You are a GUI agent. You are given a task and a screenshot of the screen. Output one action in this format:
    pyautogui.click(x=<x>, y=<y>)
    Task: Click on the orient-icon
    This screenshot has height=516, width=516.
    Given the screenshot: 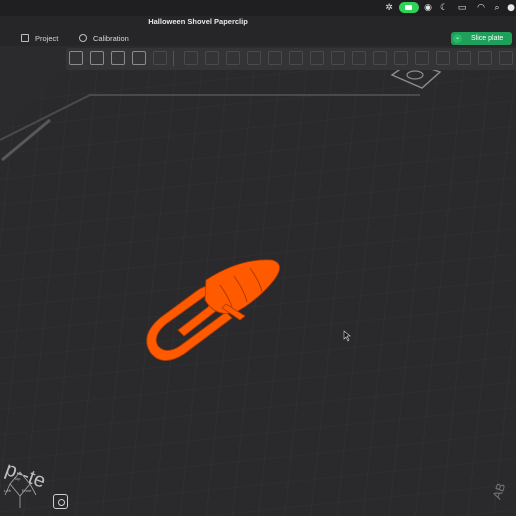 What is the action you would take?
    pyautogui.click(x=118, y=58)
    